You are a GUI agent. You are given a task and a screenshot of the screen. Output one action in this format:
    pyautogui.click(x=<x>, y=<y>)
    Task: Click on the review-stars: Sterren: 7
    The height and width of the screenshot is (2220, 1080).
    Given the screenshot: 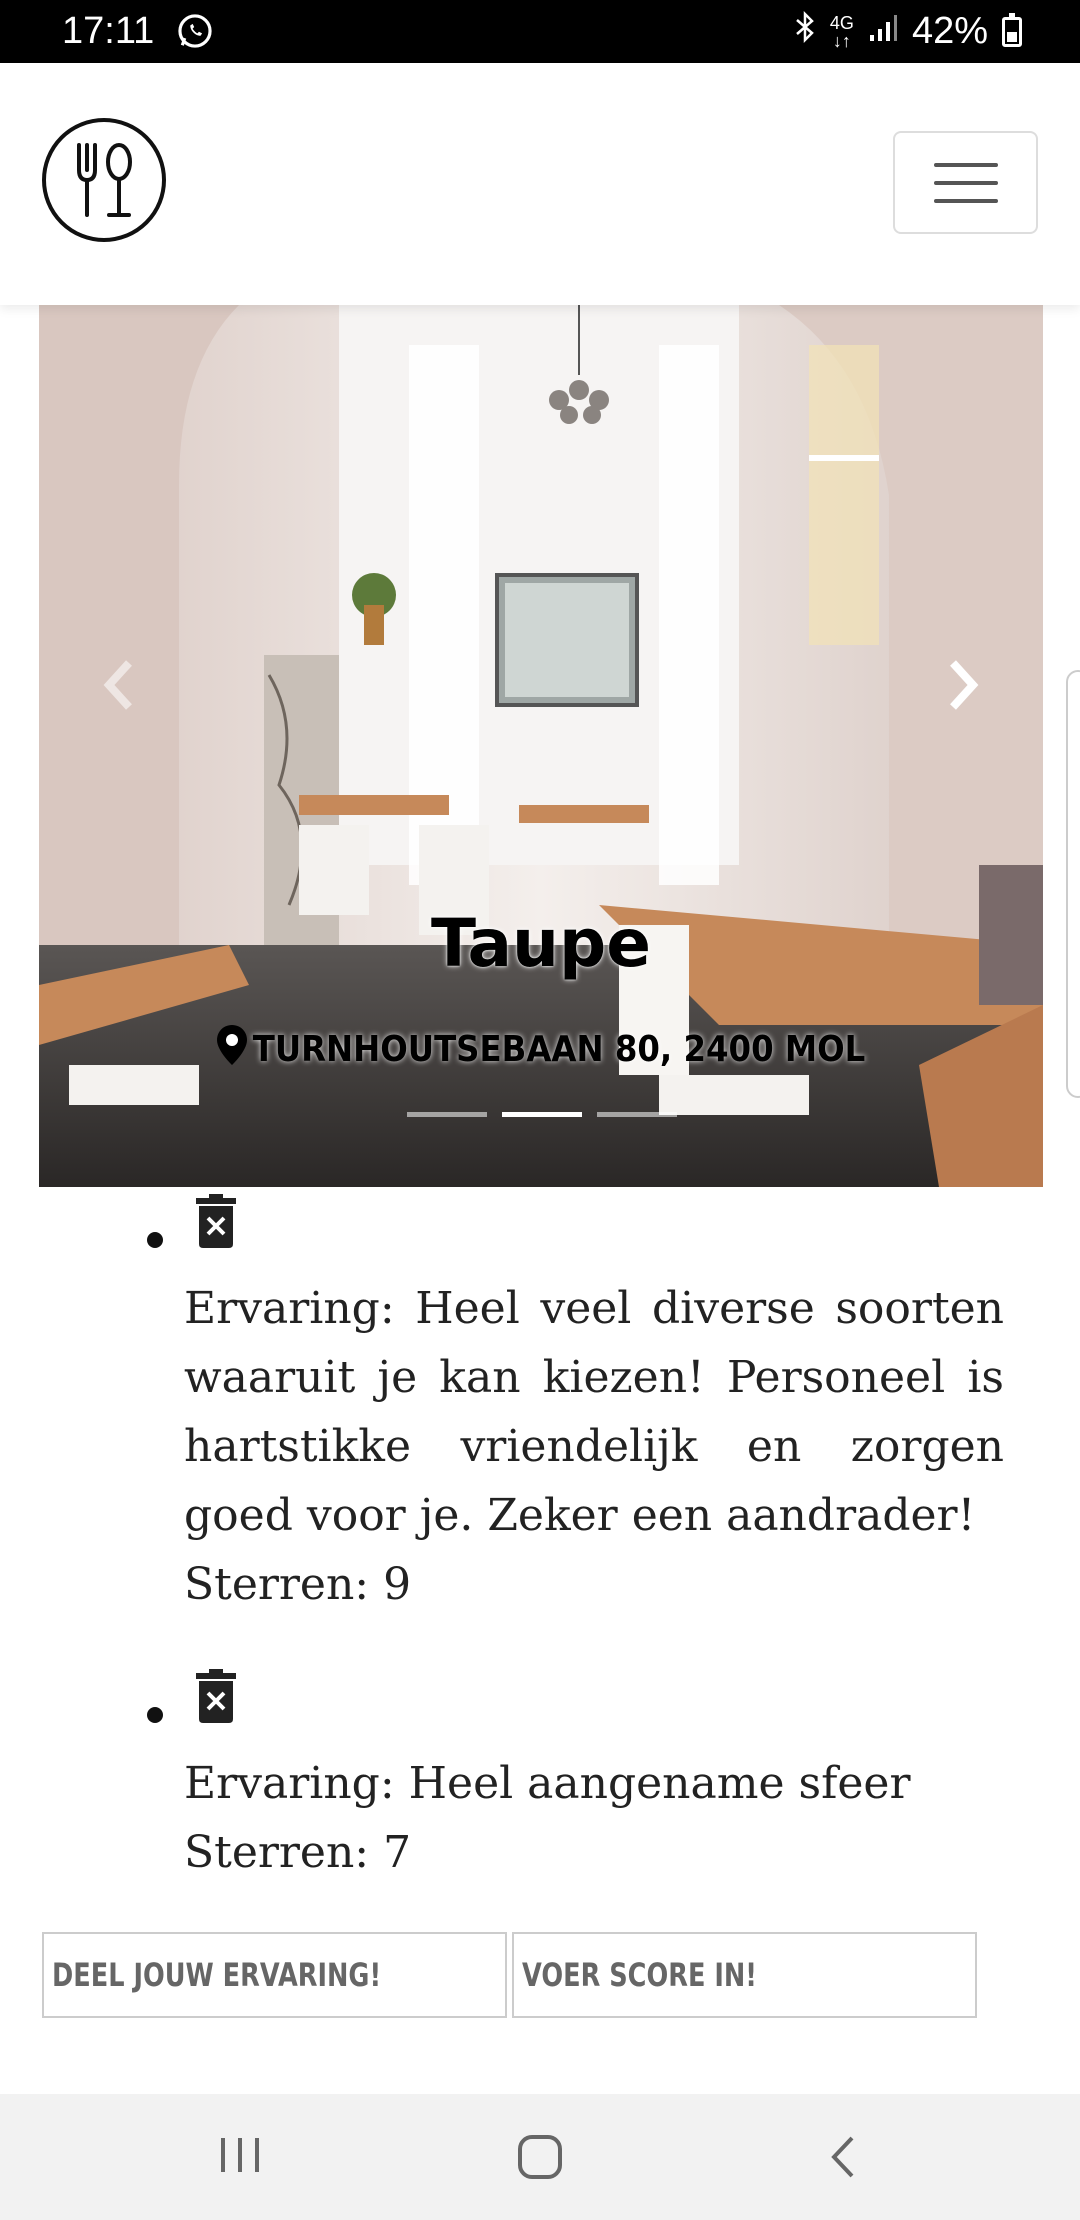 What is the action you would take?
    pyautogui.click(x=298, y=1852)
    